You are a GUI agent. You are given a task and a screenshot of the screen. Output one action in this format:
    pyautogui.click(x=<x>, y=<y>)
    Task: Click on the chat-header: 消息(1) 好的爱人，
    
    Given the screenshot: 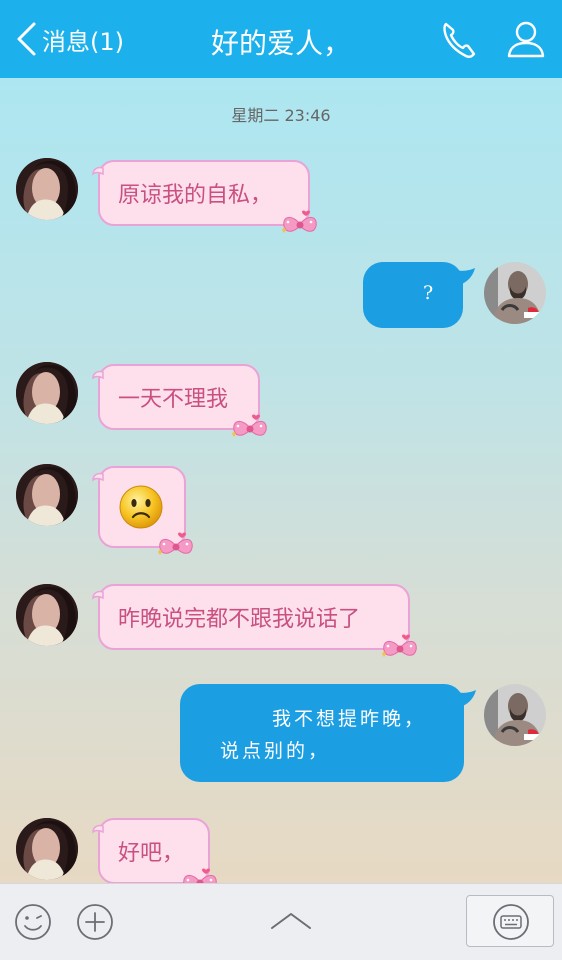 What is the action you would take?
    pyautogui.click(x=281, y=39)
    